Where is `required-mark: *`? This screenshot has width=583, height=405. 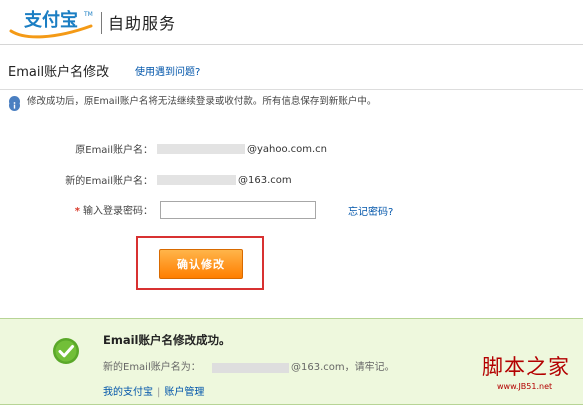 required-mark: * is located at coordinates (77, 211).